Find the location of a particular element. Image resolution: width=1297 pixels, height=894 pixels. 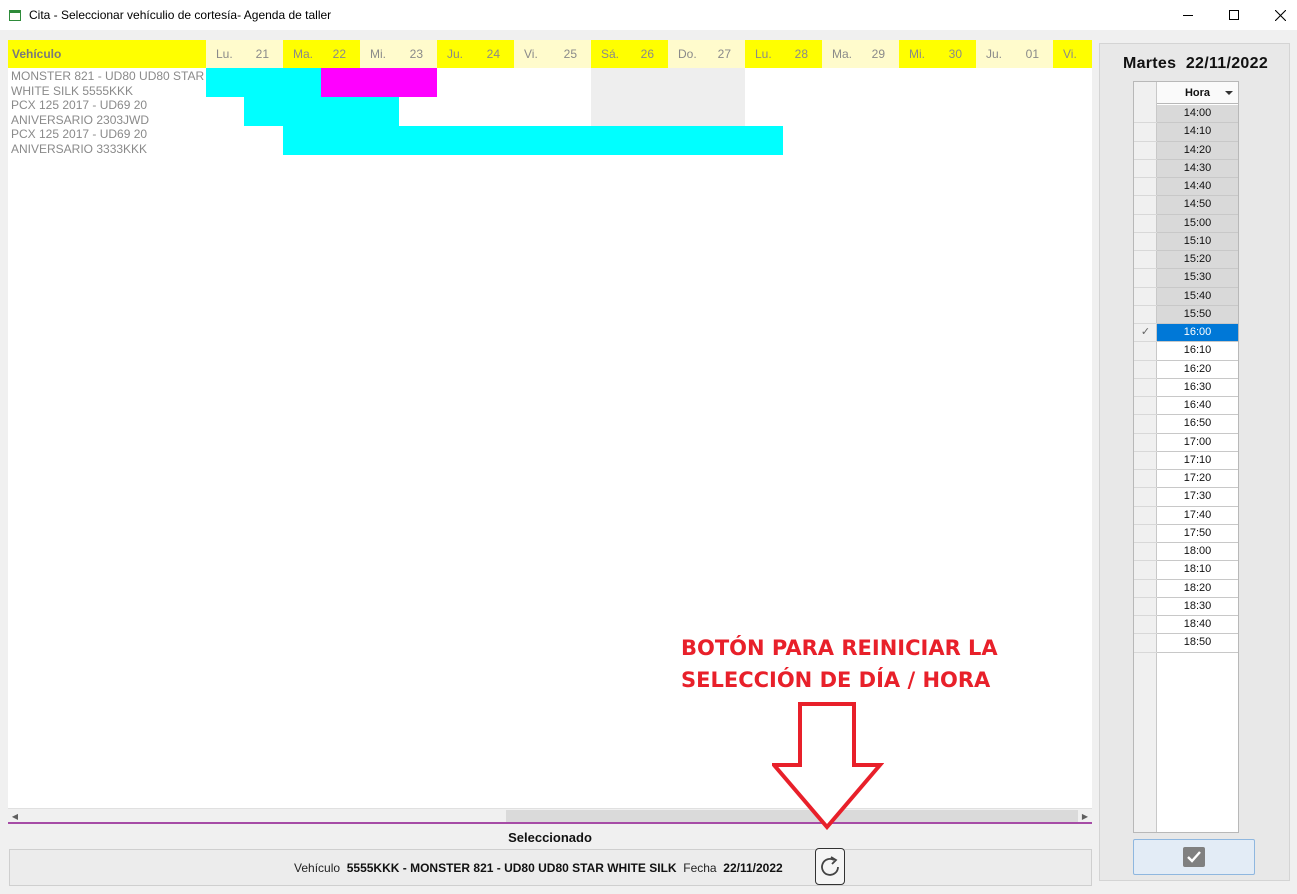

time-slot-row: 18:30 is located at coordinates (1186, 607).